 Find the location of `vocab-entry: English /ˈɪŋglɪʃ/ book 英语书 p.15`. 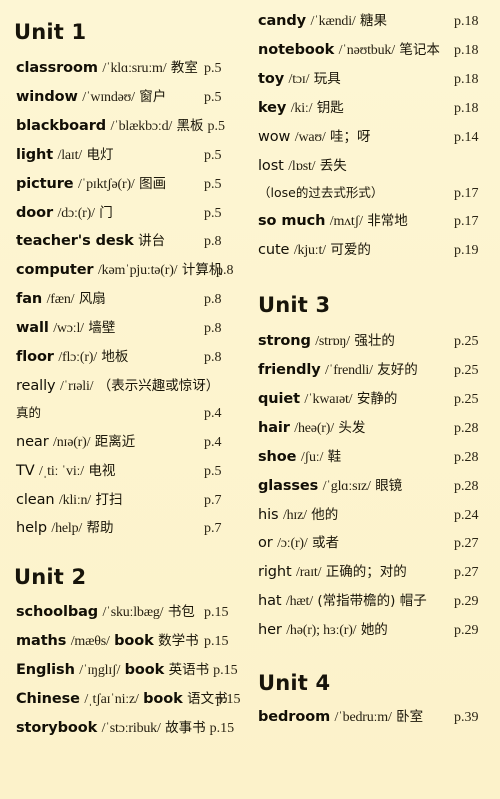

vocab-entry: English /ˈɪŋglɪʃ/ book 英语书 p.15 is located at coordinates (132, 670).